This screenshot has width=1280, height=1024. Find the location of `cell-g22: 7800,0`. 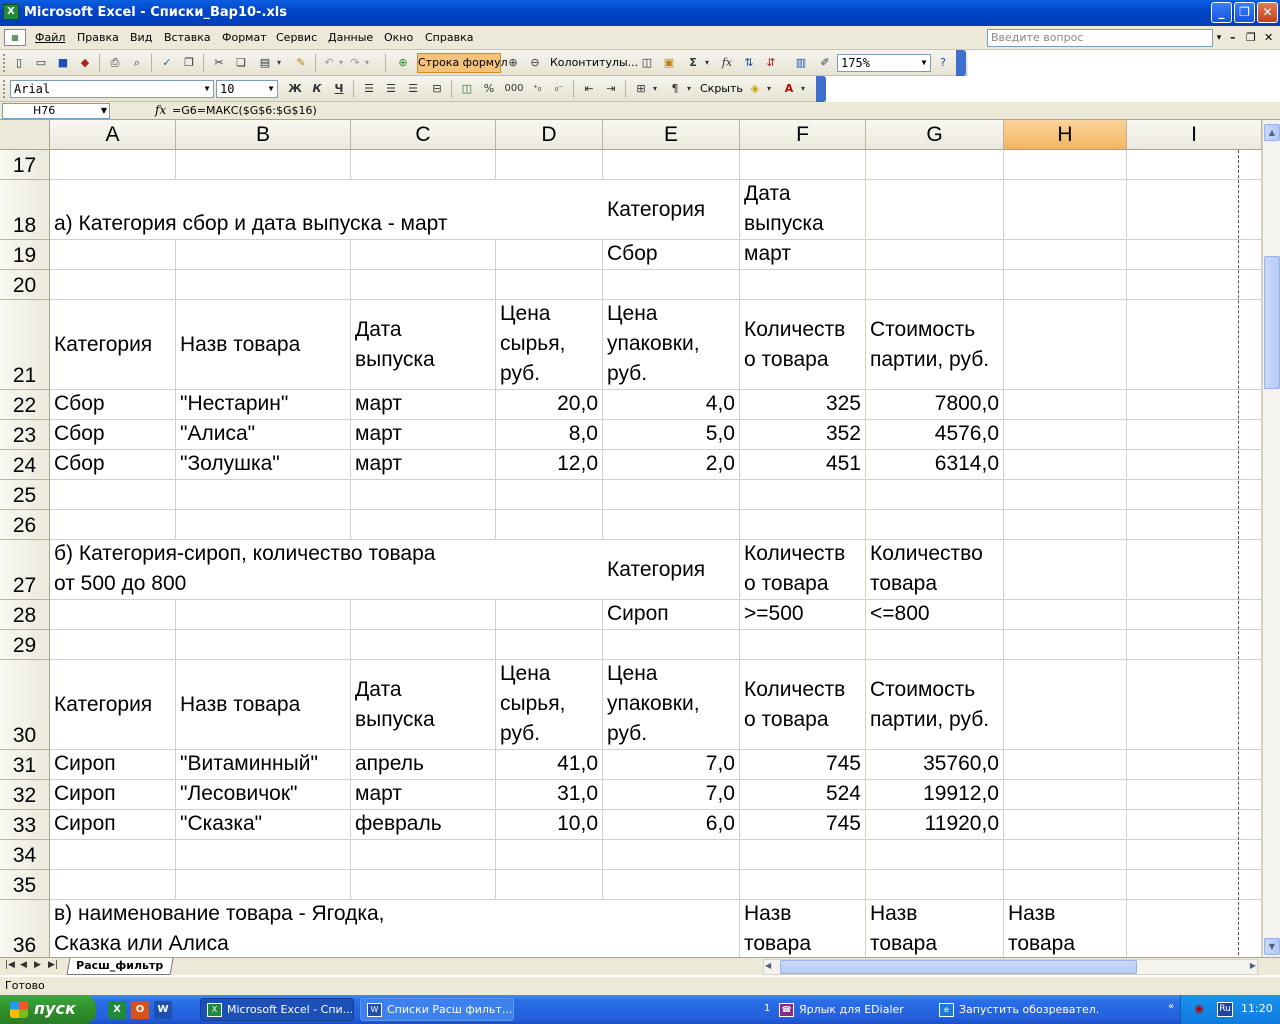

cell-g22: 7800,0 is located at coordinates (935, 405).